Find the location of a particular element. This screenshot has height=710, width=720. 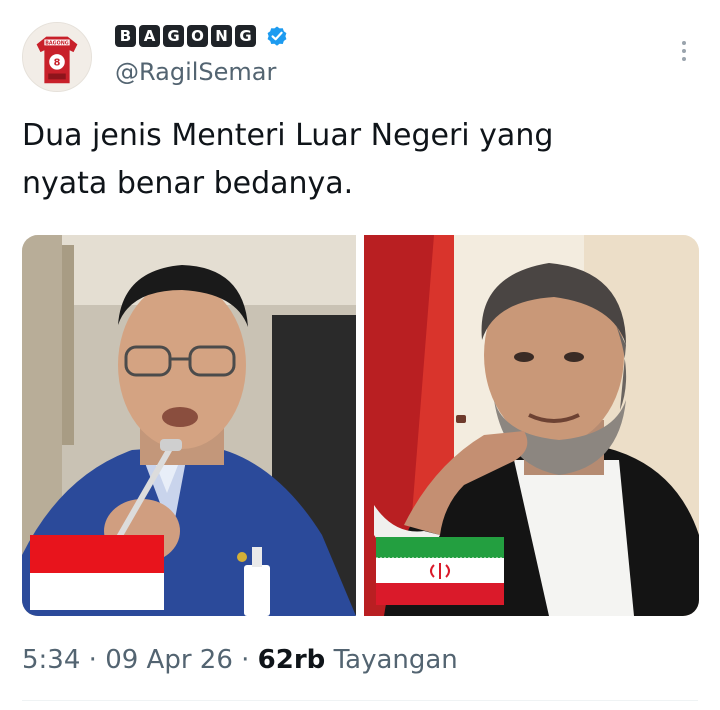

name-letter: O is located at coordinates (197, 36).